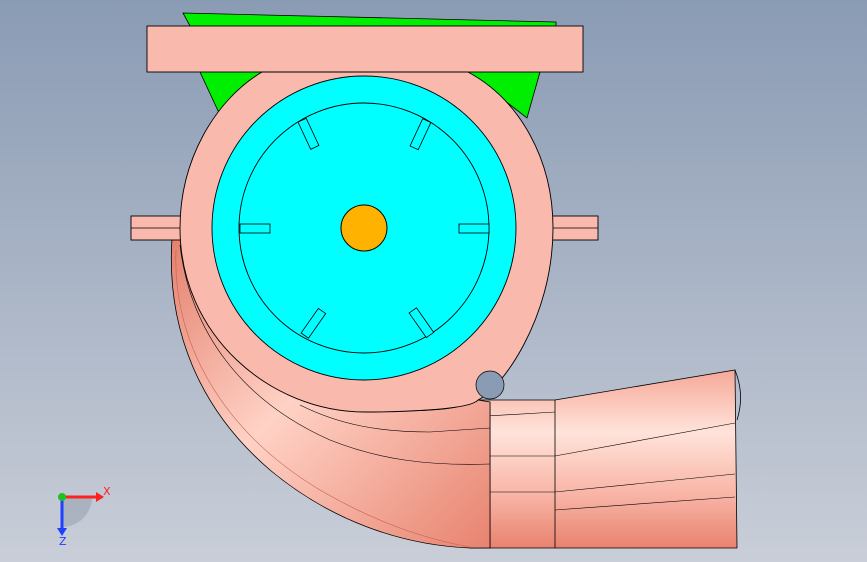 Image resolution: width=867 pixels, height=562 pixels. What do you see at coordinates (63, 541) in the screenshot?
I see `z-axis-label: Z` at bounding box center [63, 541].